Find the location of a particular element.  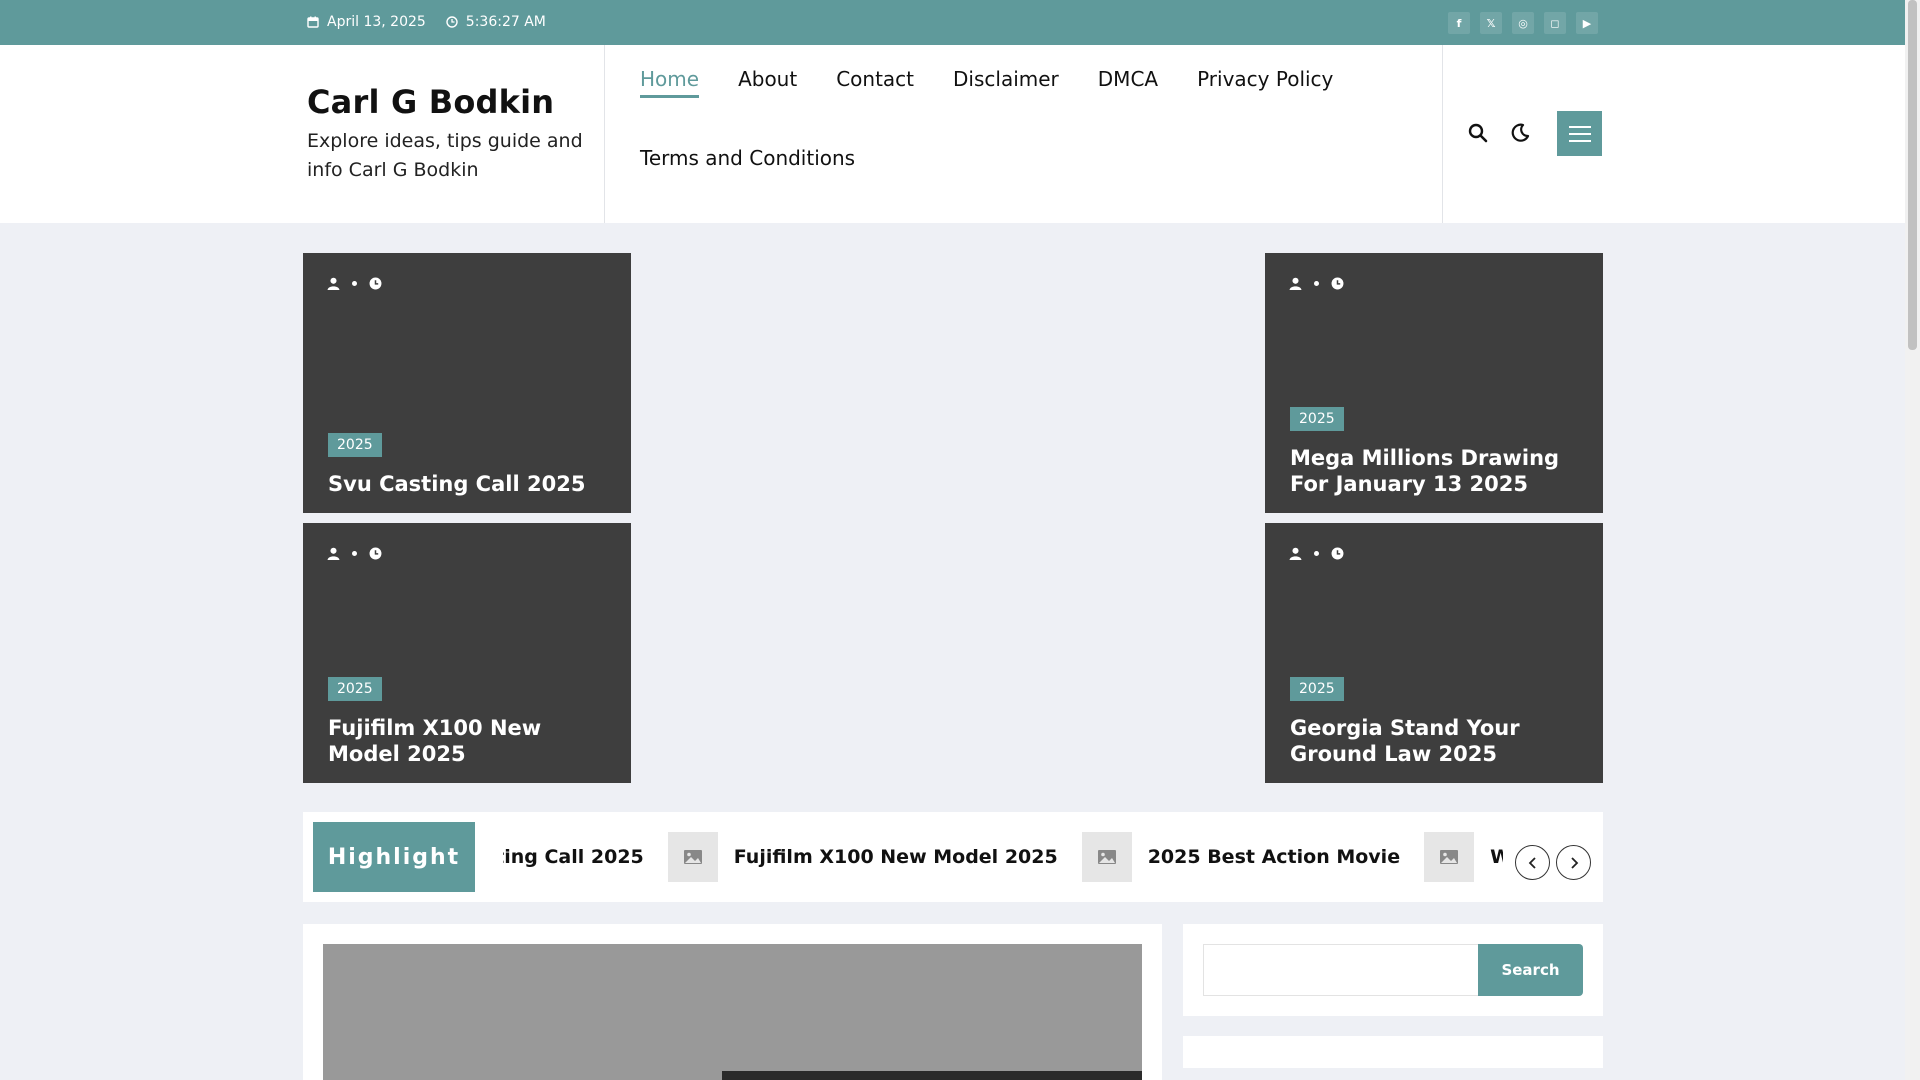

ticker-item: Fujifilm X100 New Model 2025 is located at coordinates (862, 857).